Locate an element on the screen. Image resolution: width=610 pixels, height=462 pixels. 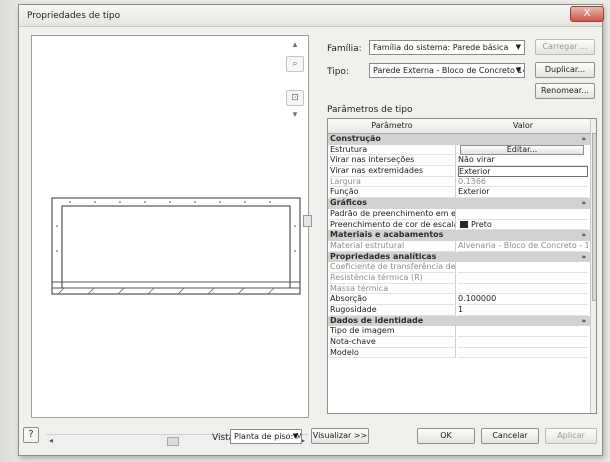
grid-vertical-scrollbar is located at coordinates (593, 266).